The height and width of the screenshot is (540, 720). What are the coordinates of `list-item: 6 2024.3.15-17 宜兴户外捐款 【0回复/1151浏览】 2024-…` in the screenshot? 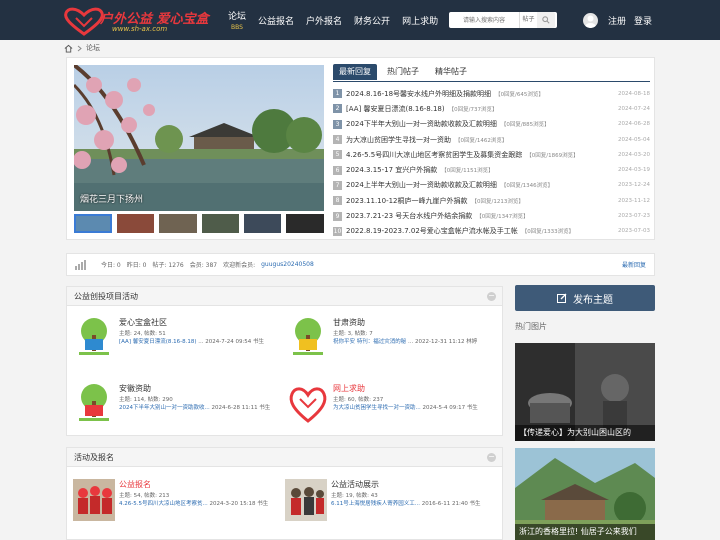 It's located at (491, 169).